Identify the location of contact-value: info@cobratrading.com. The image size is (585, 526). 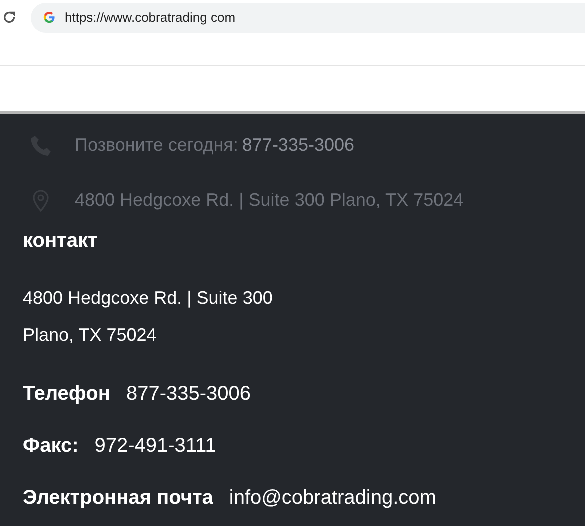
(332, 498).